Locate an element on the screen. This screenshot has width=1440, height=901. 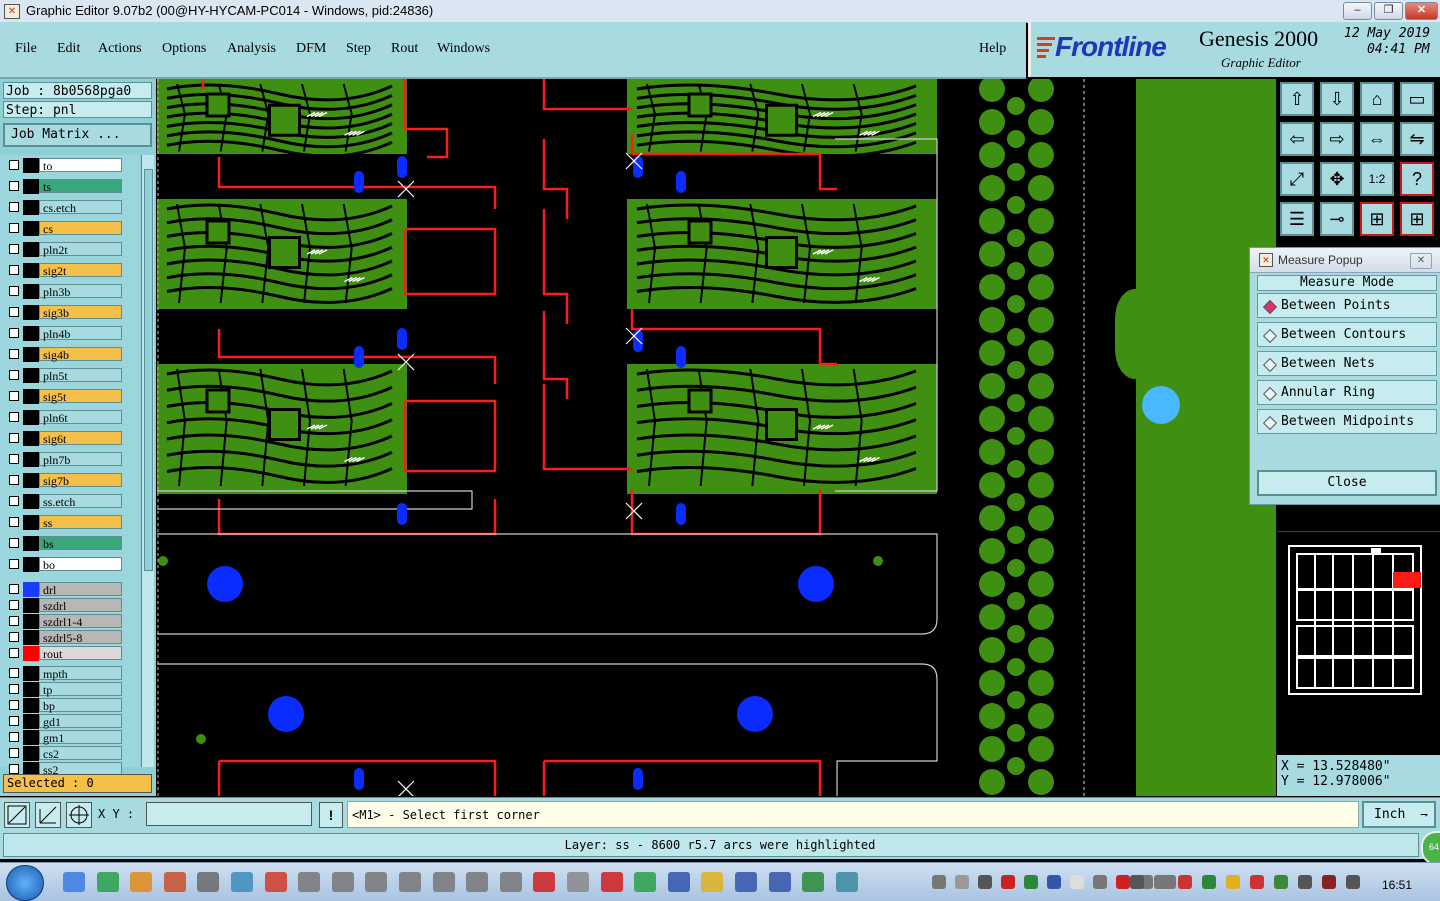
layer-row-gd1: gd1 is located at coordinates (65, 721).